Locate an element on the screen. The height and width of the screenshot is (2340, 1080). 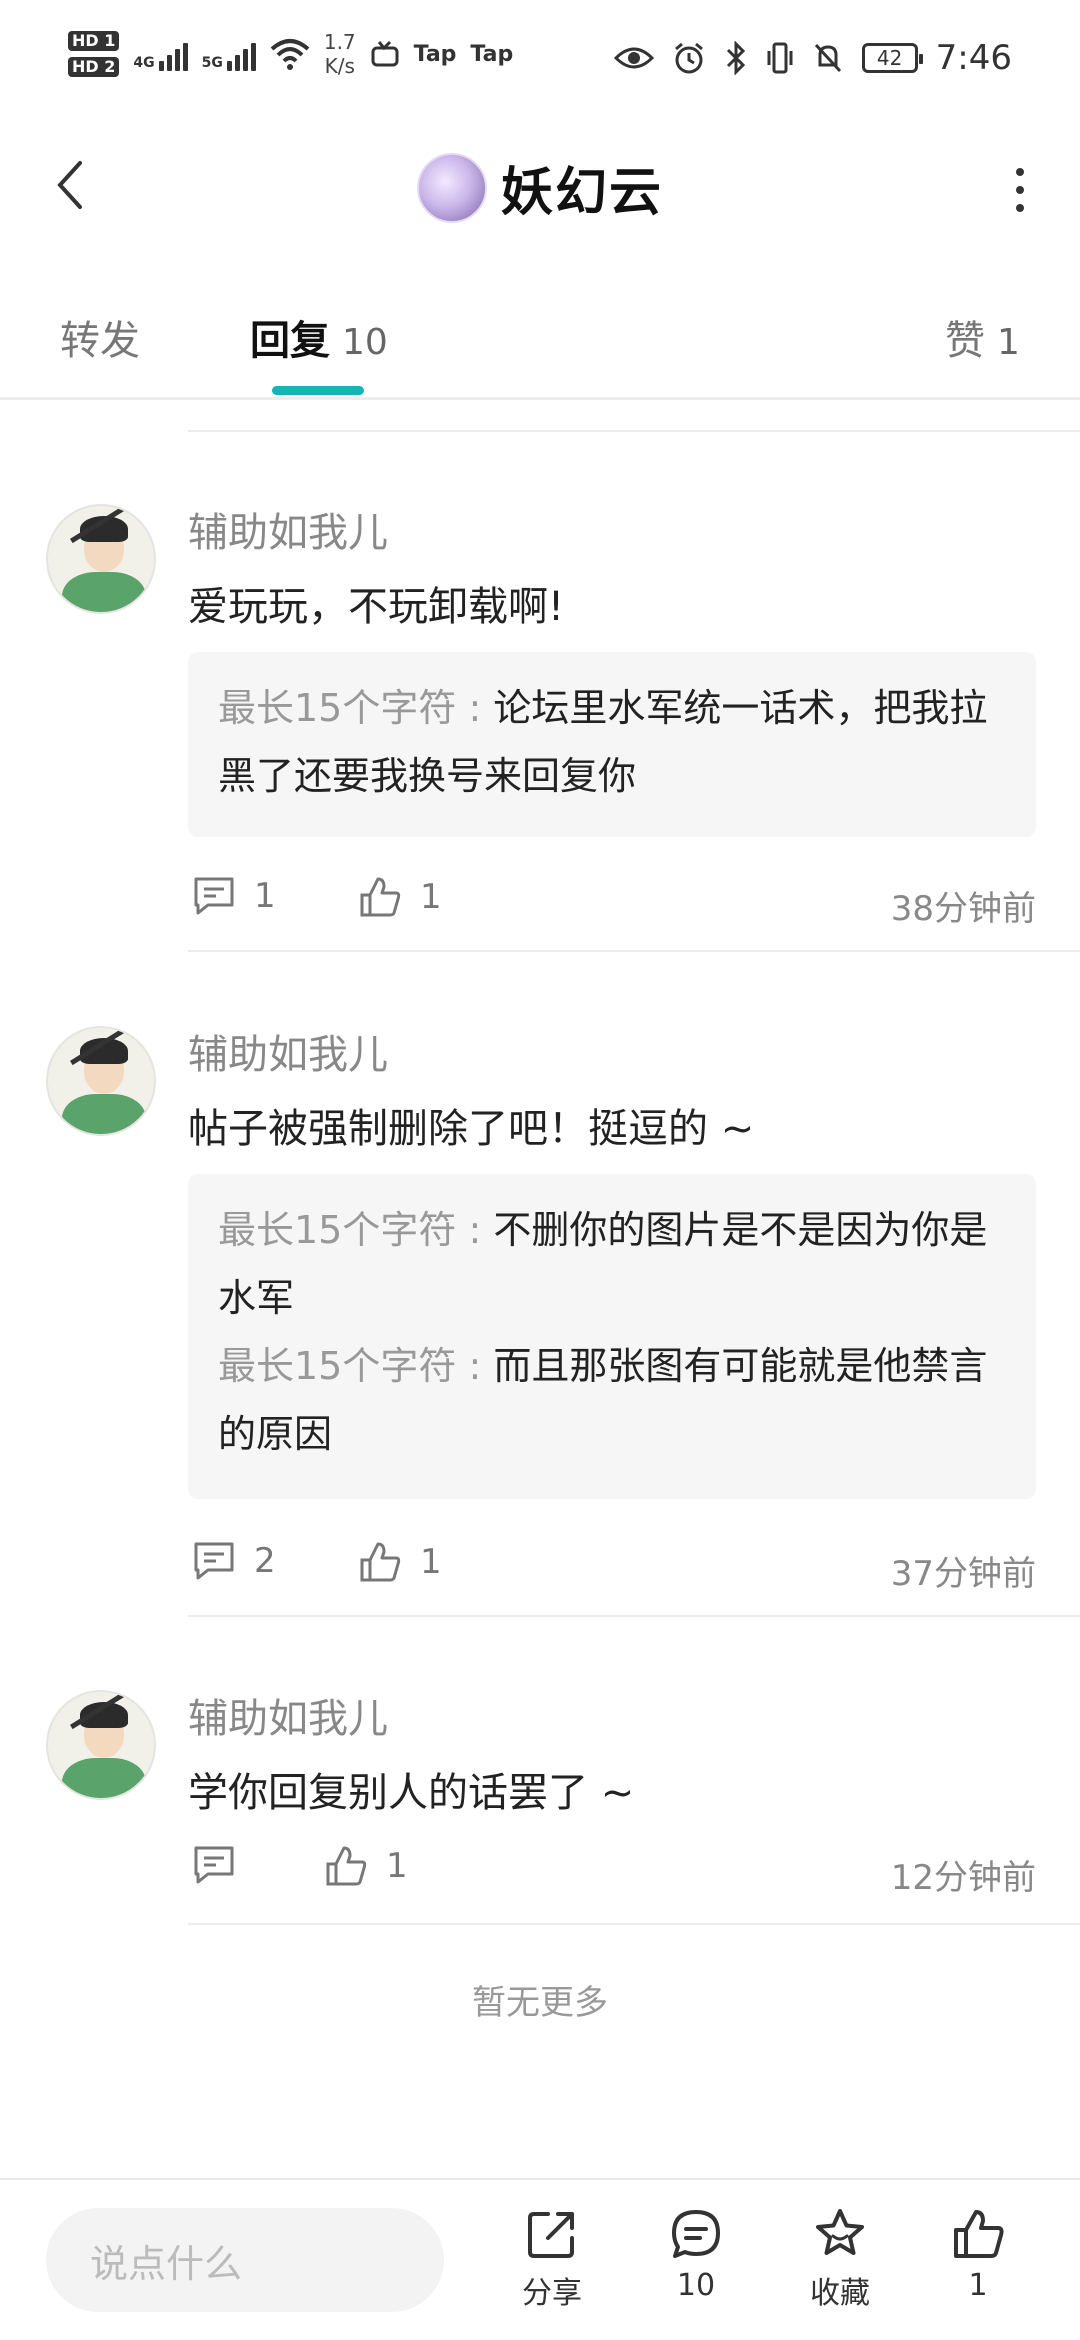
more-options-button is located at coordinates (1020, 190).